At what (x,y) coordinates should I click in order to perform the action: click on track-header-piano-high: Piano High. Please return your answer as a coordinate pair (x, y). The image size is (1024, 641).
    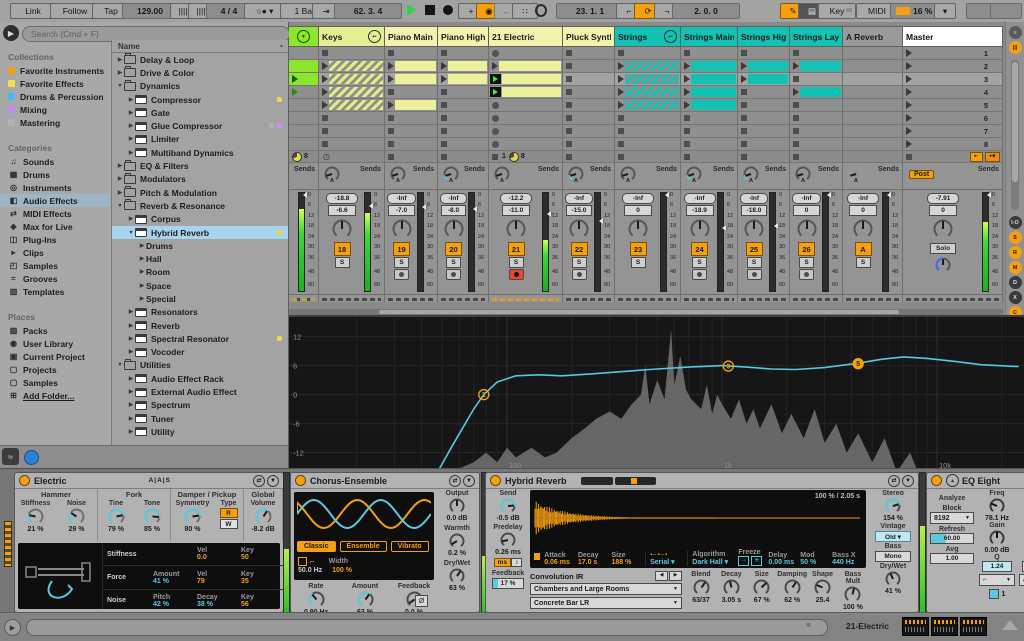
    Looking at the image, I should click on (463, 36).